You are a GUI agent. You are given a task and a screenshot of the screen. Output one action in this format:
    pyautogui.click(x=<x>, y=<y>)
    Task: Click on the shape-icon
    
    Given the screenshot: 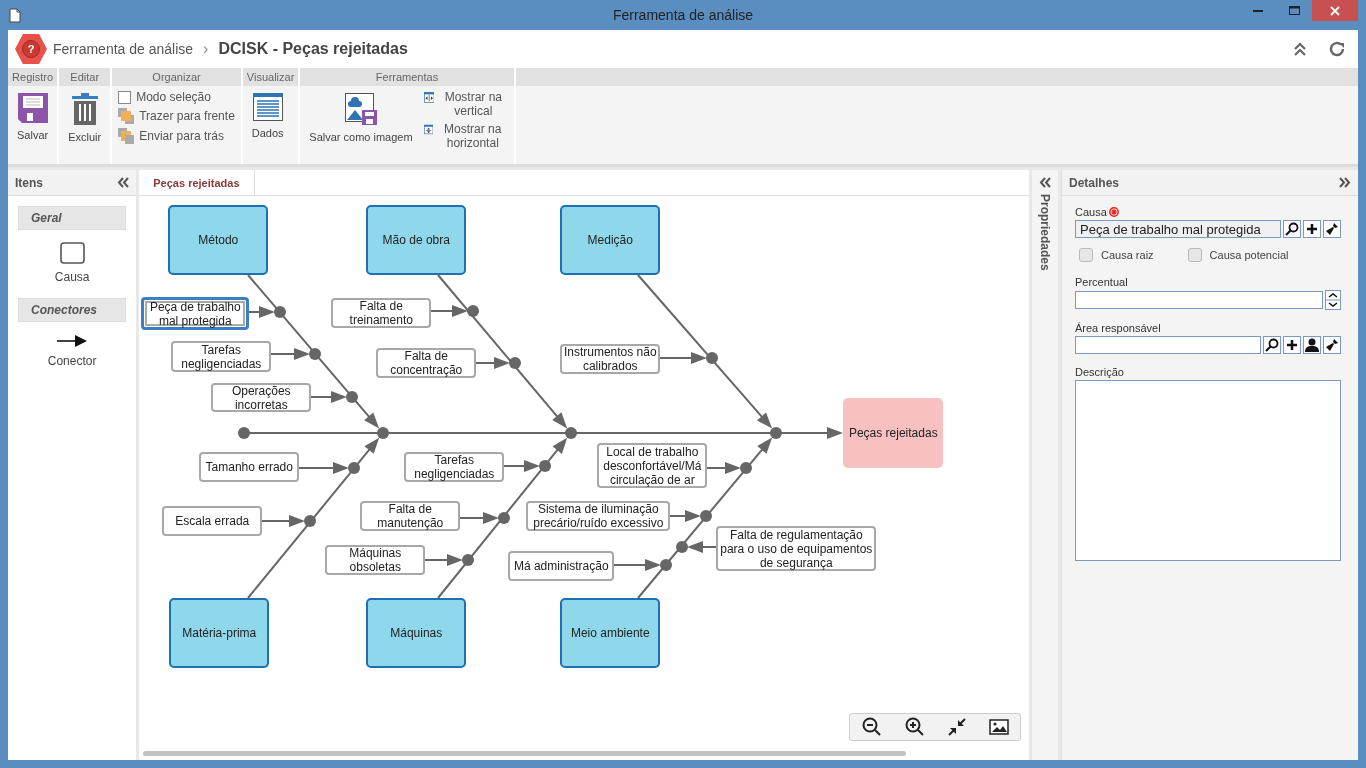 What is the action you would take?
    pyautogui.click(x=72, y=253)
    